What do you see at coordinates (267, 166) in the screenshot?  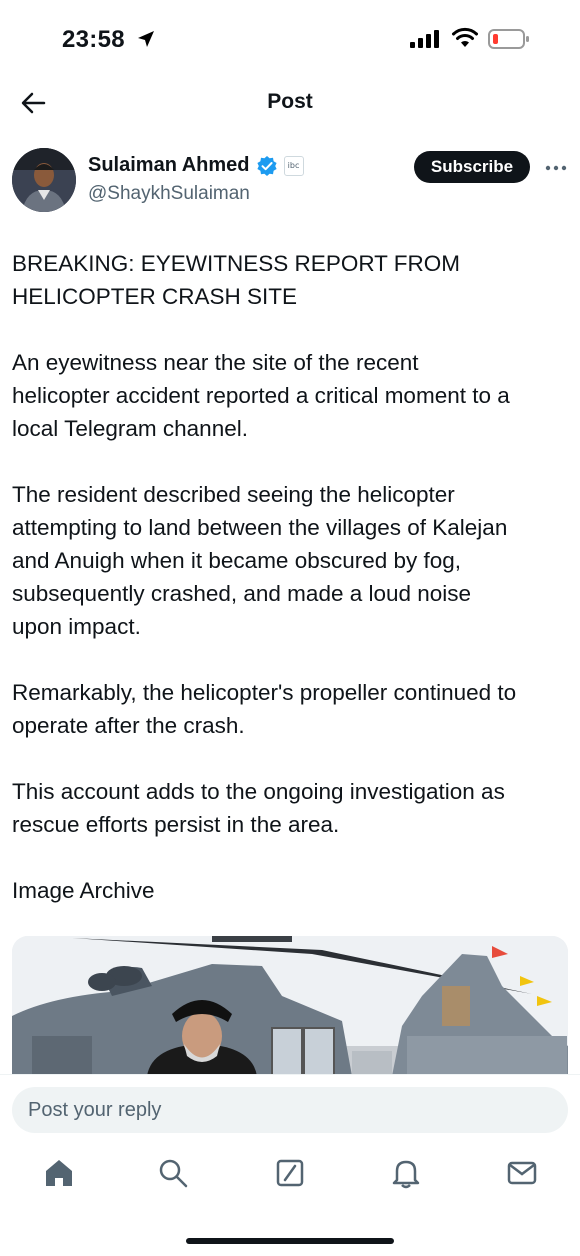 I see `verified-badge-icon` at bounding box center [267, 166].